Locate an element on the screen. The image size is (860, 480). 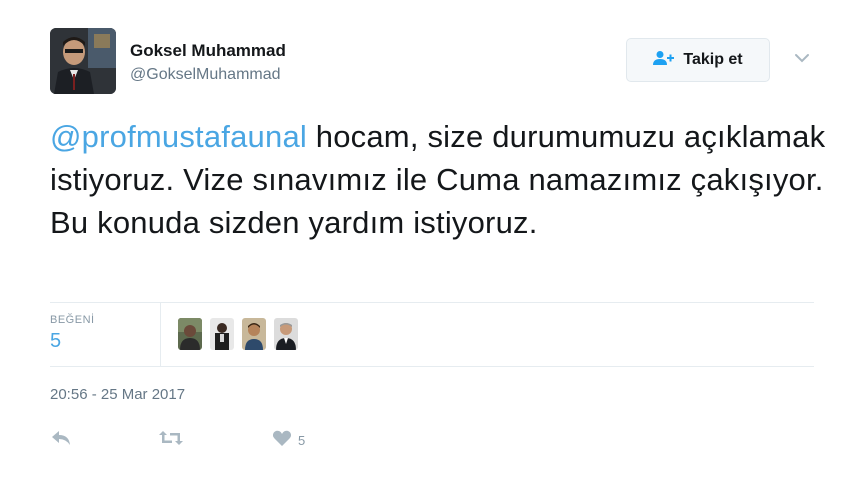
likes-label: BEĞENİ is located at coordinates (72, 320).